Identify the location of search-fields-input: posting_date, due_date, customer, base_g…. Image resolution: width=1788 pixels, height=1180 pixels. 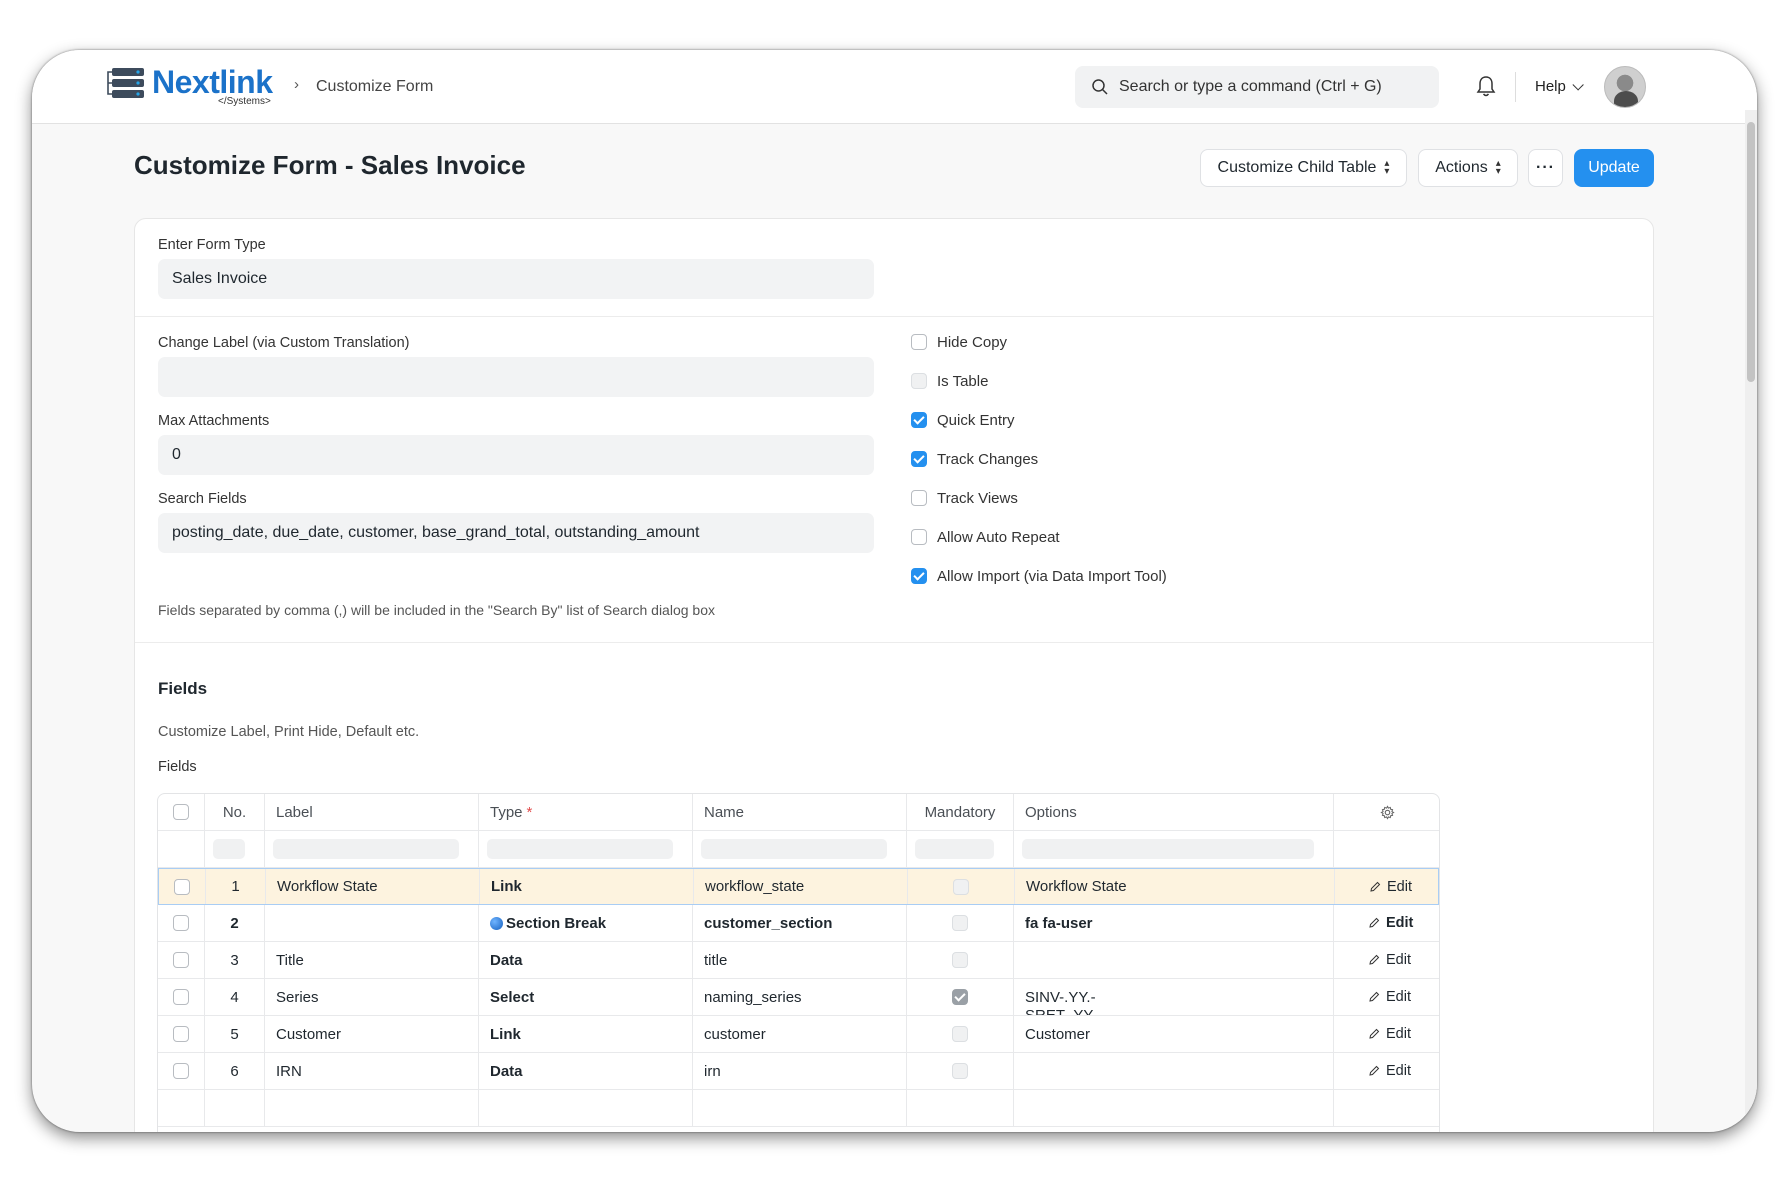
(516, 533).